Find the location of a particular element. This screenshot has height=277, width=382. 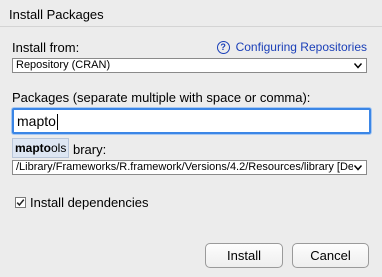

install-from-value: Repository (CRAN) is located at coordinates (63, 65).